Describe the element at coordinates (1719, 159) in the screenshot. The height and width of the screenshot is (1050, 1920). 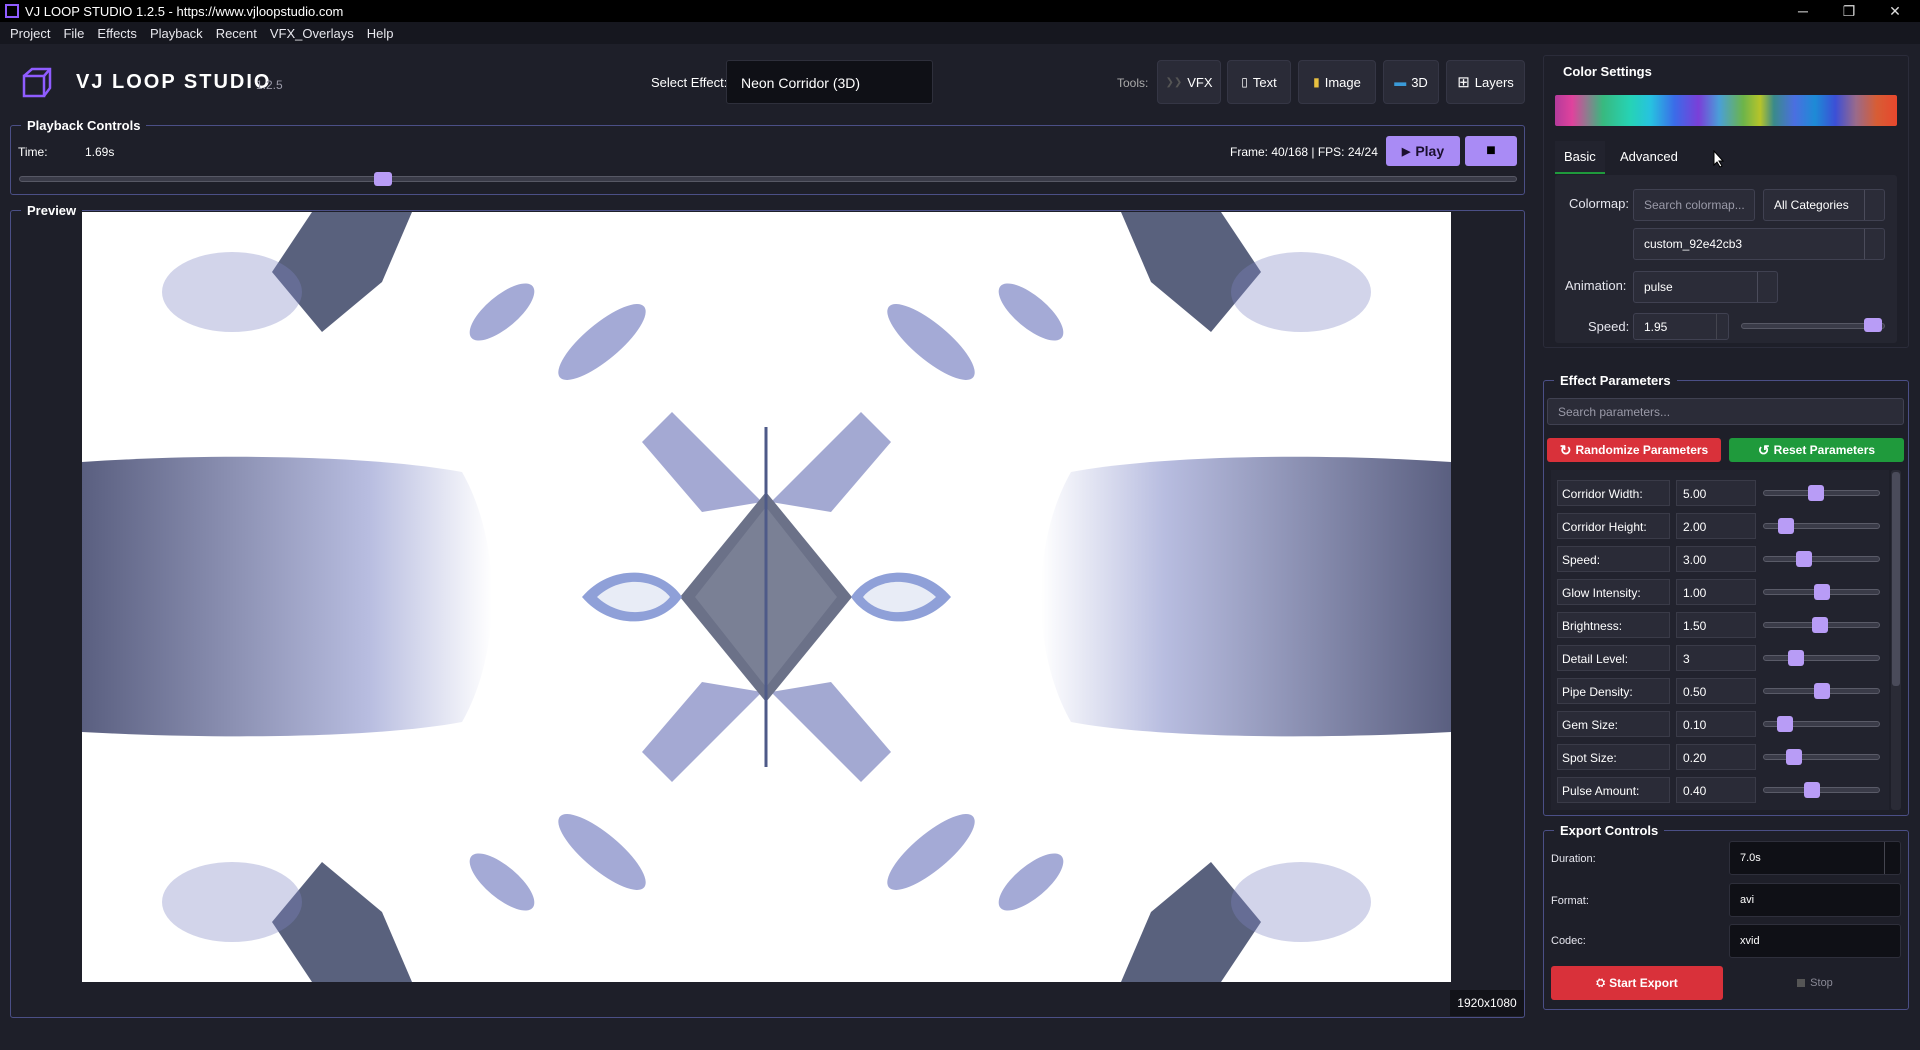
I see `mouse-cursor-icon` at that location.